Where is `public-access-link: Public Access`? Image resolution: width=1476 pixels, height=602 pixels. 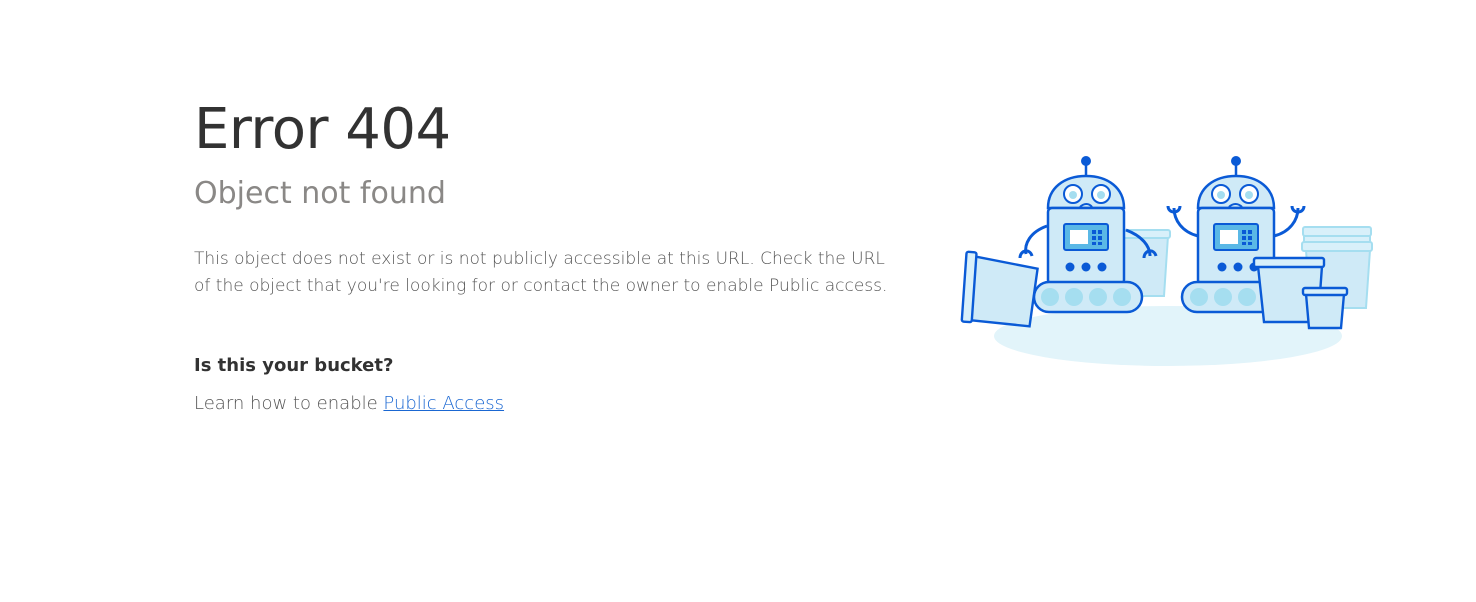 public-access-link: Public Access is located at coordinates (443, 403).